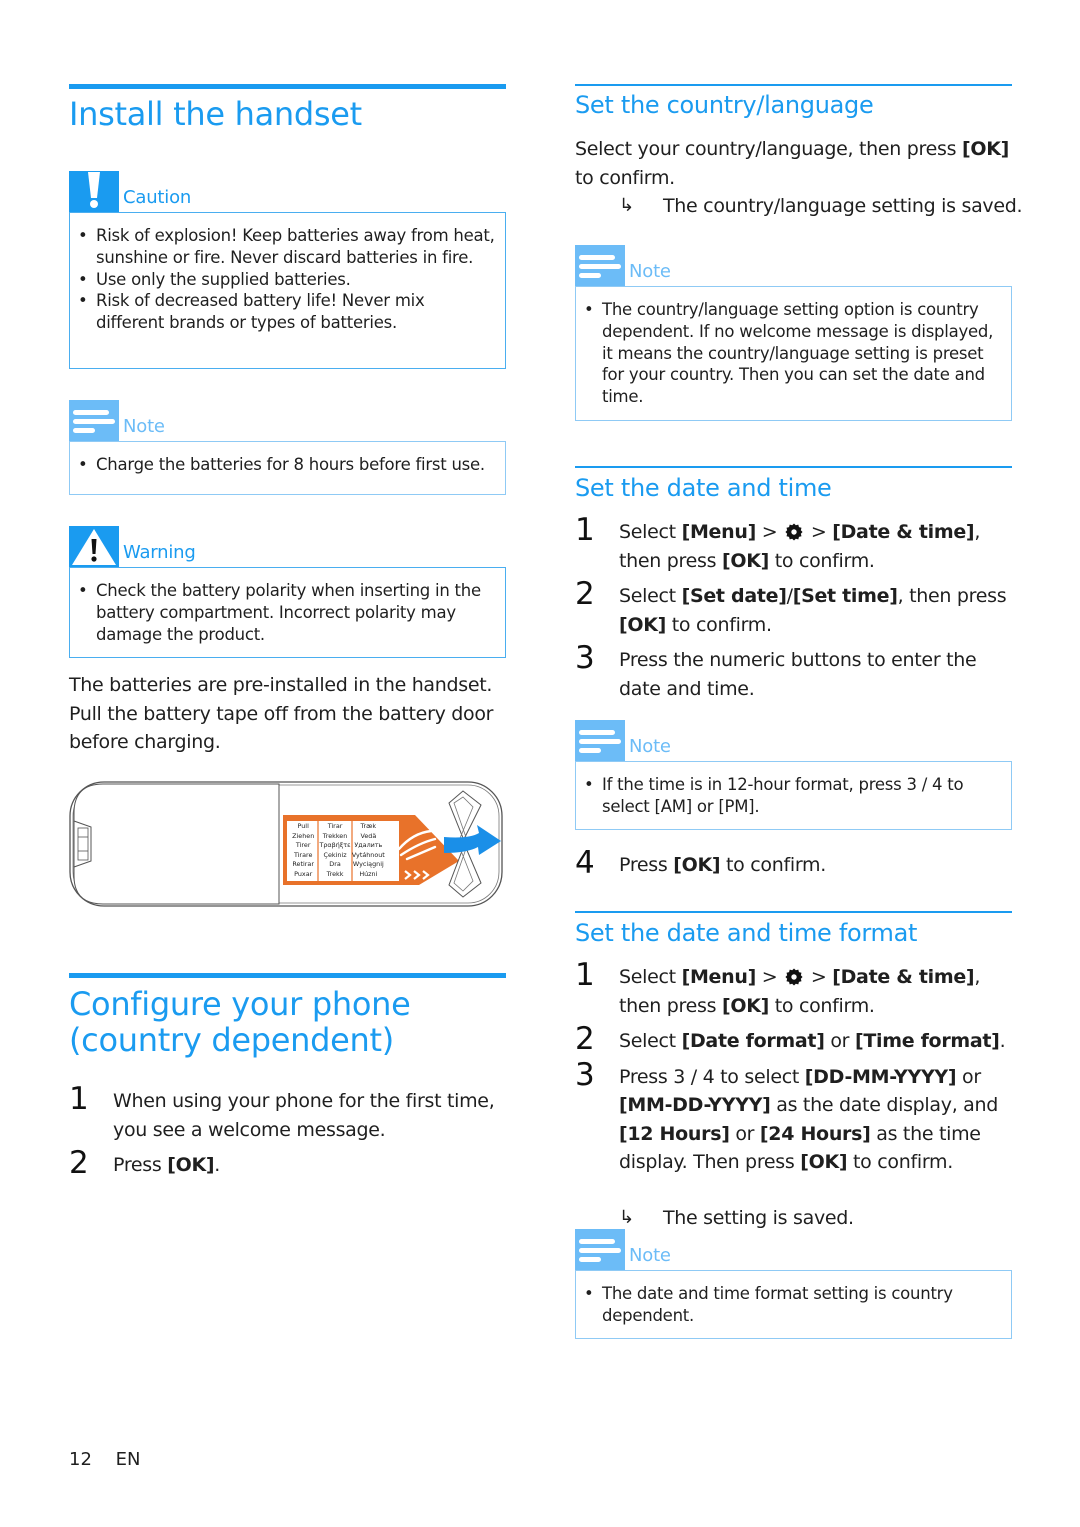 This screenshot has height=1527, width=1080. I want to click on page-number: 12, so click(80, 1459).